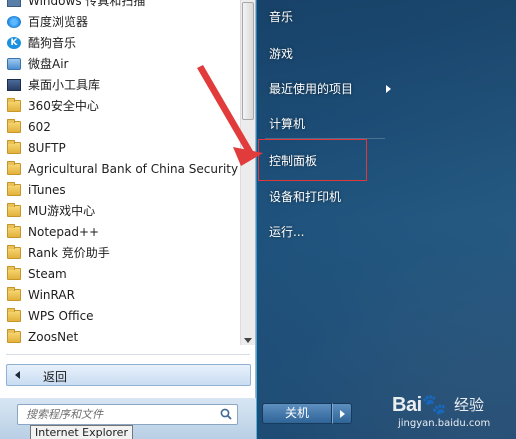 The width and height of the screenshot is (516, 439). Describe the element at coordinates (452, 414) in the screenshot. I see `baidu-jingyan-watermark: Bai🐾 经验 jingyan.baidu.com` at that location.